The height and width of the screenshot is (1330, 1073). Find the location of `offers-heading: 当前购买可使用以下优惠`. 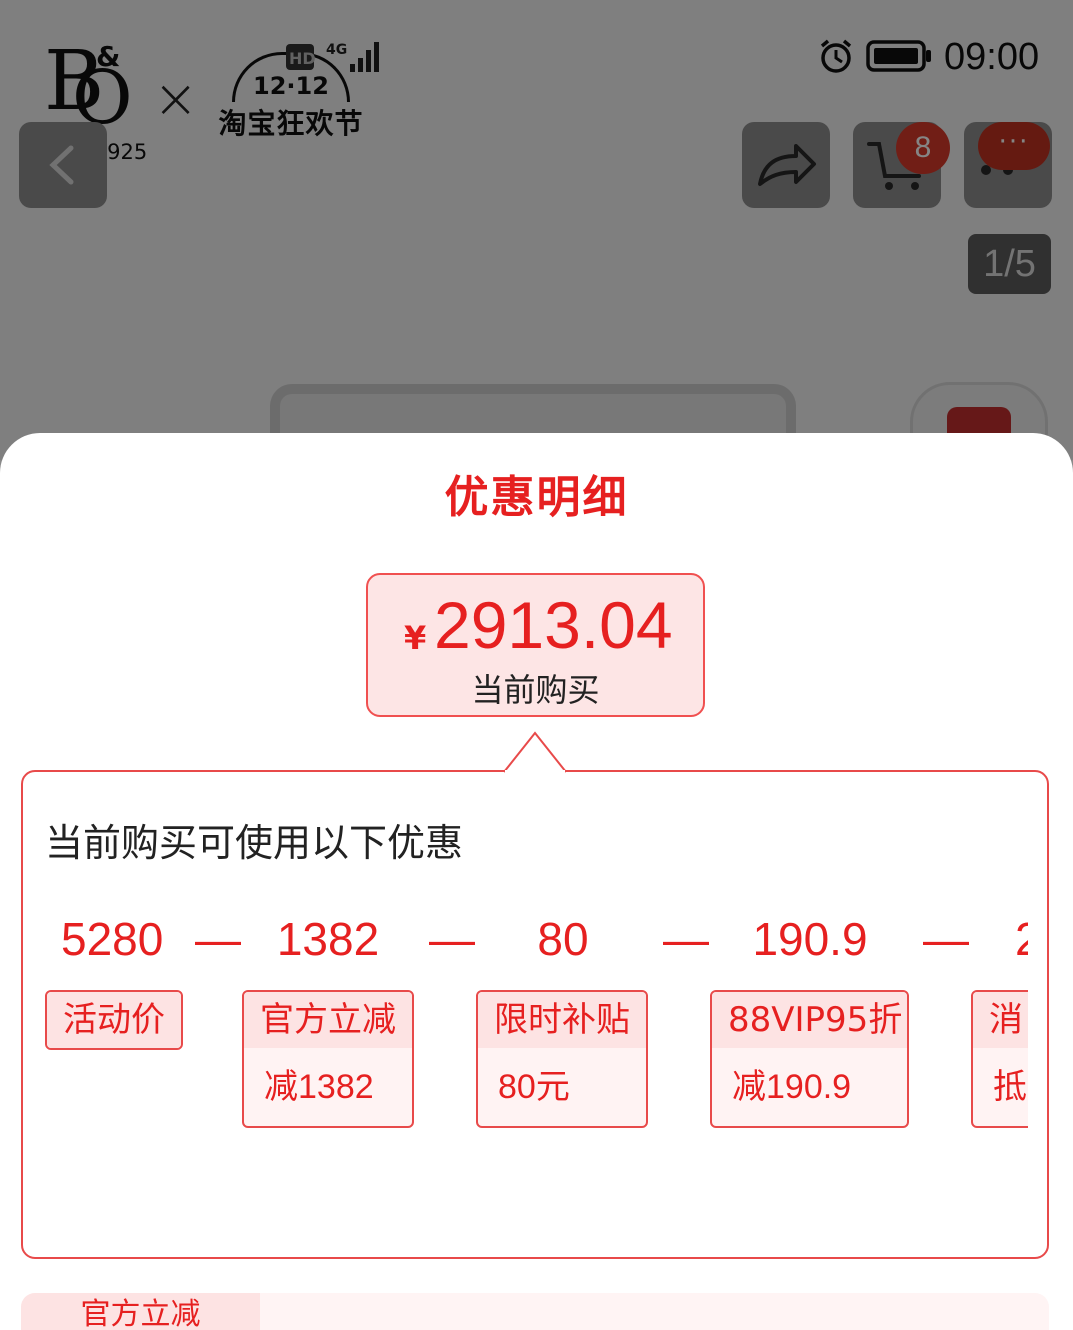

offers-heading: 当前购买可使用以下优惠 is located at coordinates (254, 843).